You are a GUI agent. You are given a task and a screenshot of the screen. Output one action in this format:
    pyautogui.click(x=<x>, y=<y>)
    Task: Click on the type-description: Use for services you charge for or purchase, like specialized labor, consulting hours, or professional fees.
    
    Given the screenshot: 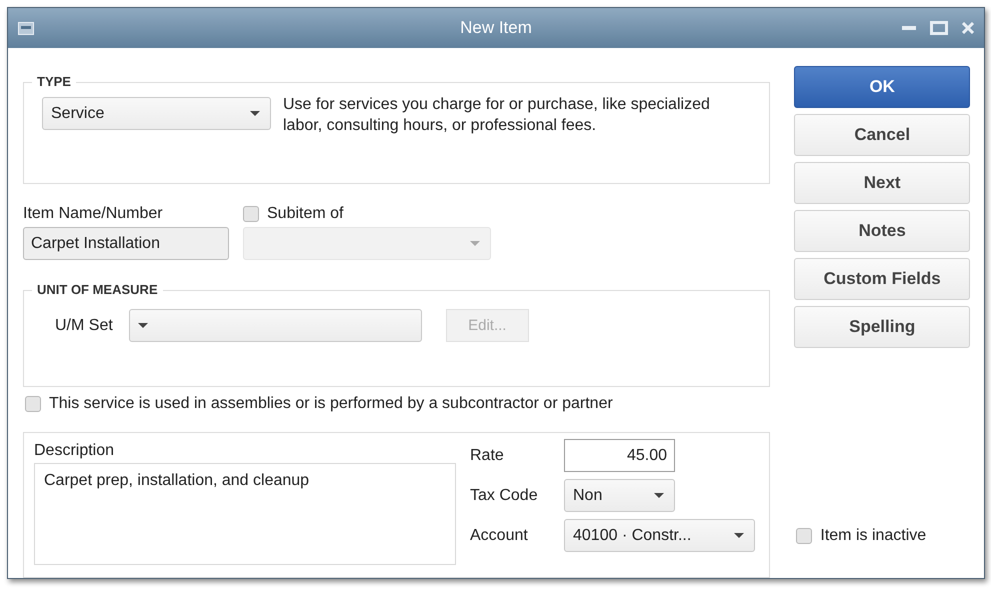 What is the action you would take?
    pyautogui.click(x=497, y=115)
    